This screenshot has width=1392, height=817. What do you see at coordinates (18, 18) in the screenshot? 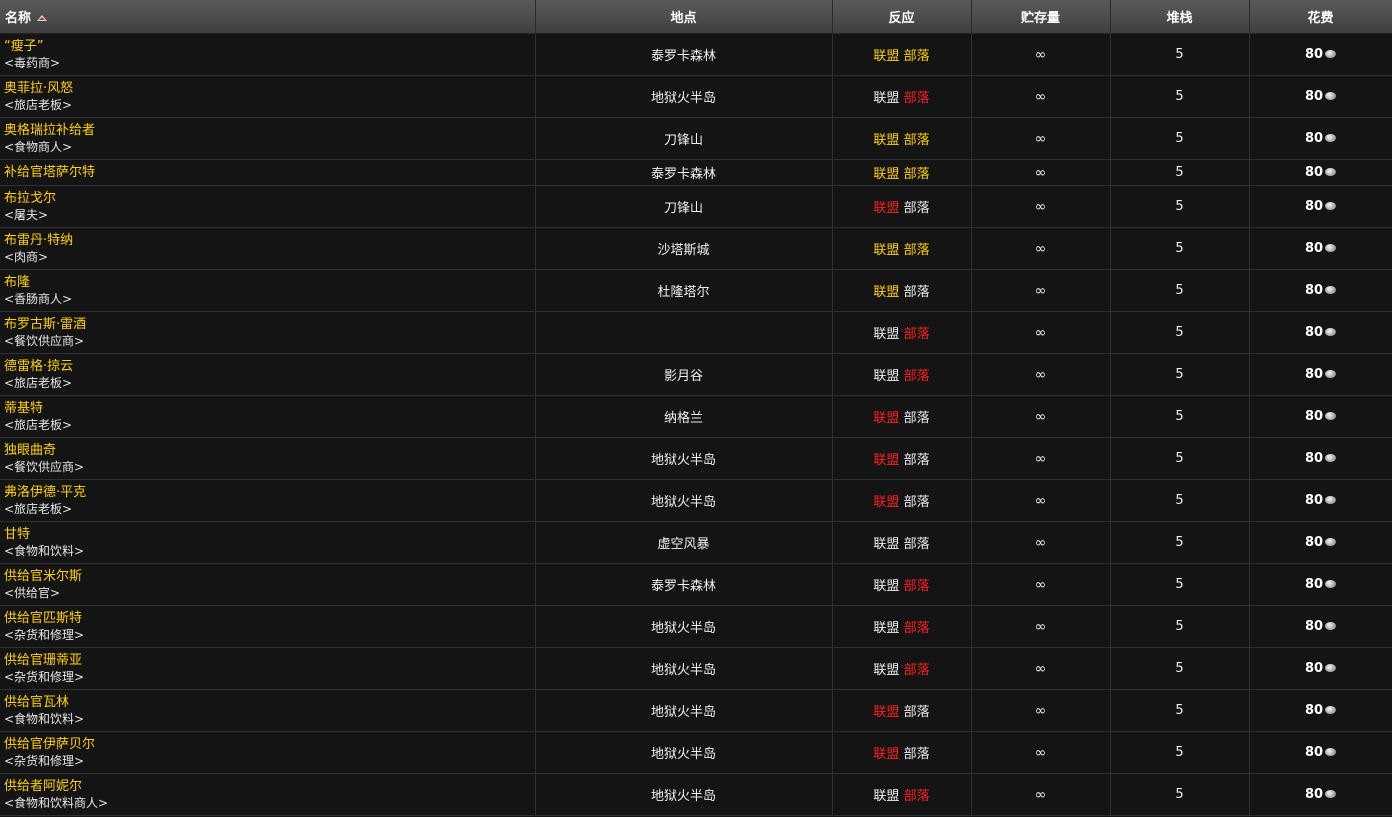
I see `column-header-name-label: 名称` at bounding box center [18, 18].